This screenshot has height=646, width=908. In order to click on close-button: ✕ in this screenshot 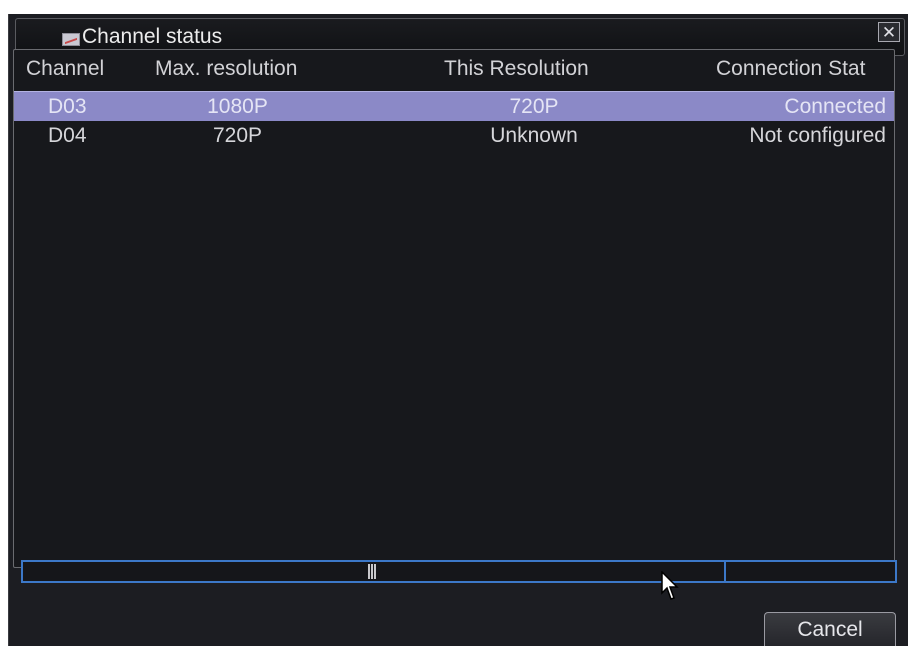, I will do `click(889, 32)`.